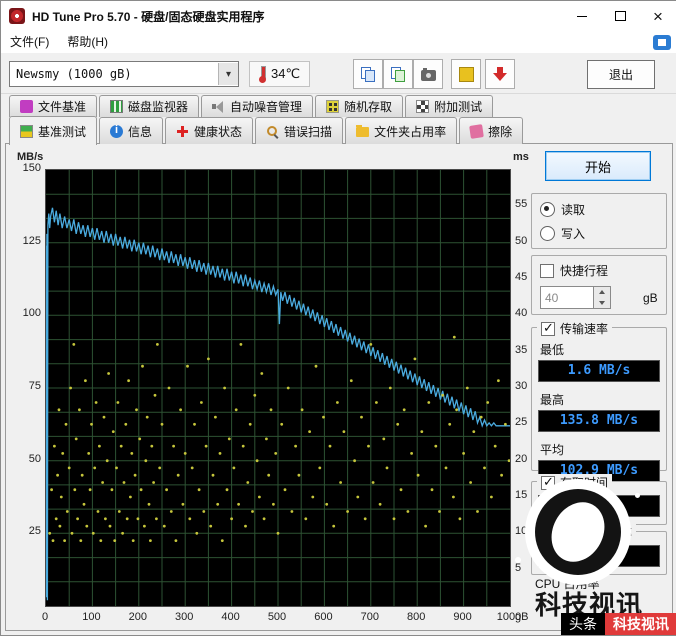 This screenshot has width=676, height=636. Describe the element at coordinates (26, 106) in the screenshot. I see `file-benchmark-icon` at that location.